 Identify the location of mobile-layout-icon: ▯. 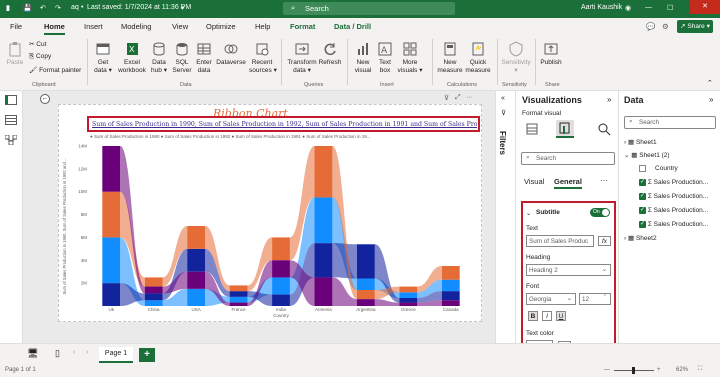
(57, 353).